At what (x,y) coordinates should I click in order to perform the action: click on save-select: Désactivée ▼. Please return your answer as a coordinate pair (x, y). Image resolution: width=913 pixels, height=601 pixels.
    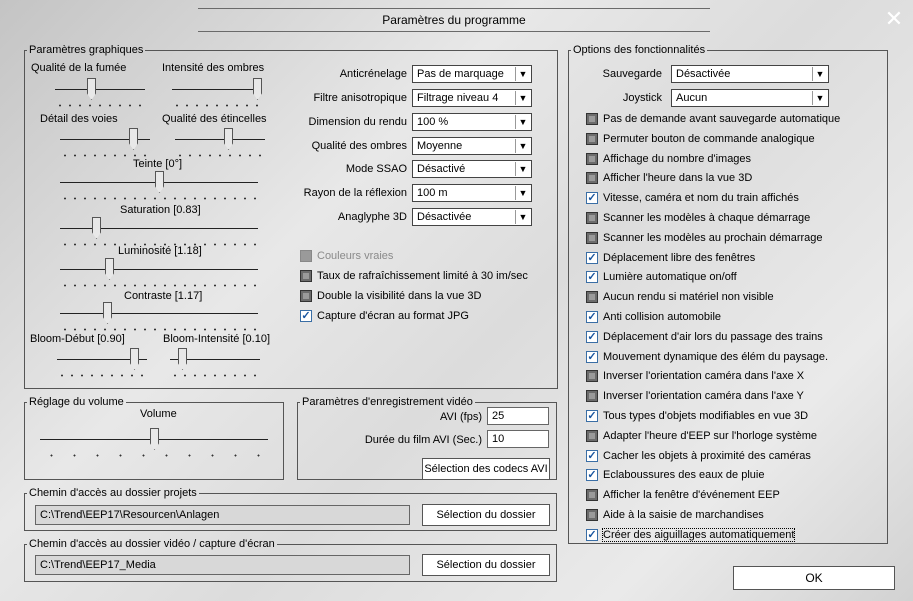
    Looking at the image, I should click on (750, 74).